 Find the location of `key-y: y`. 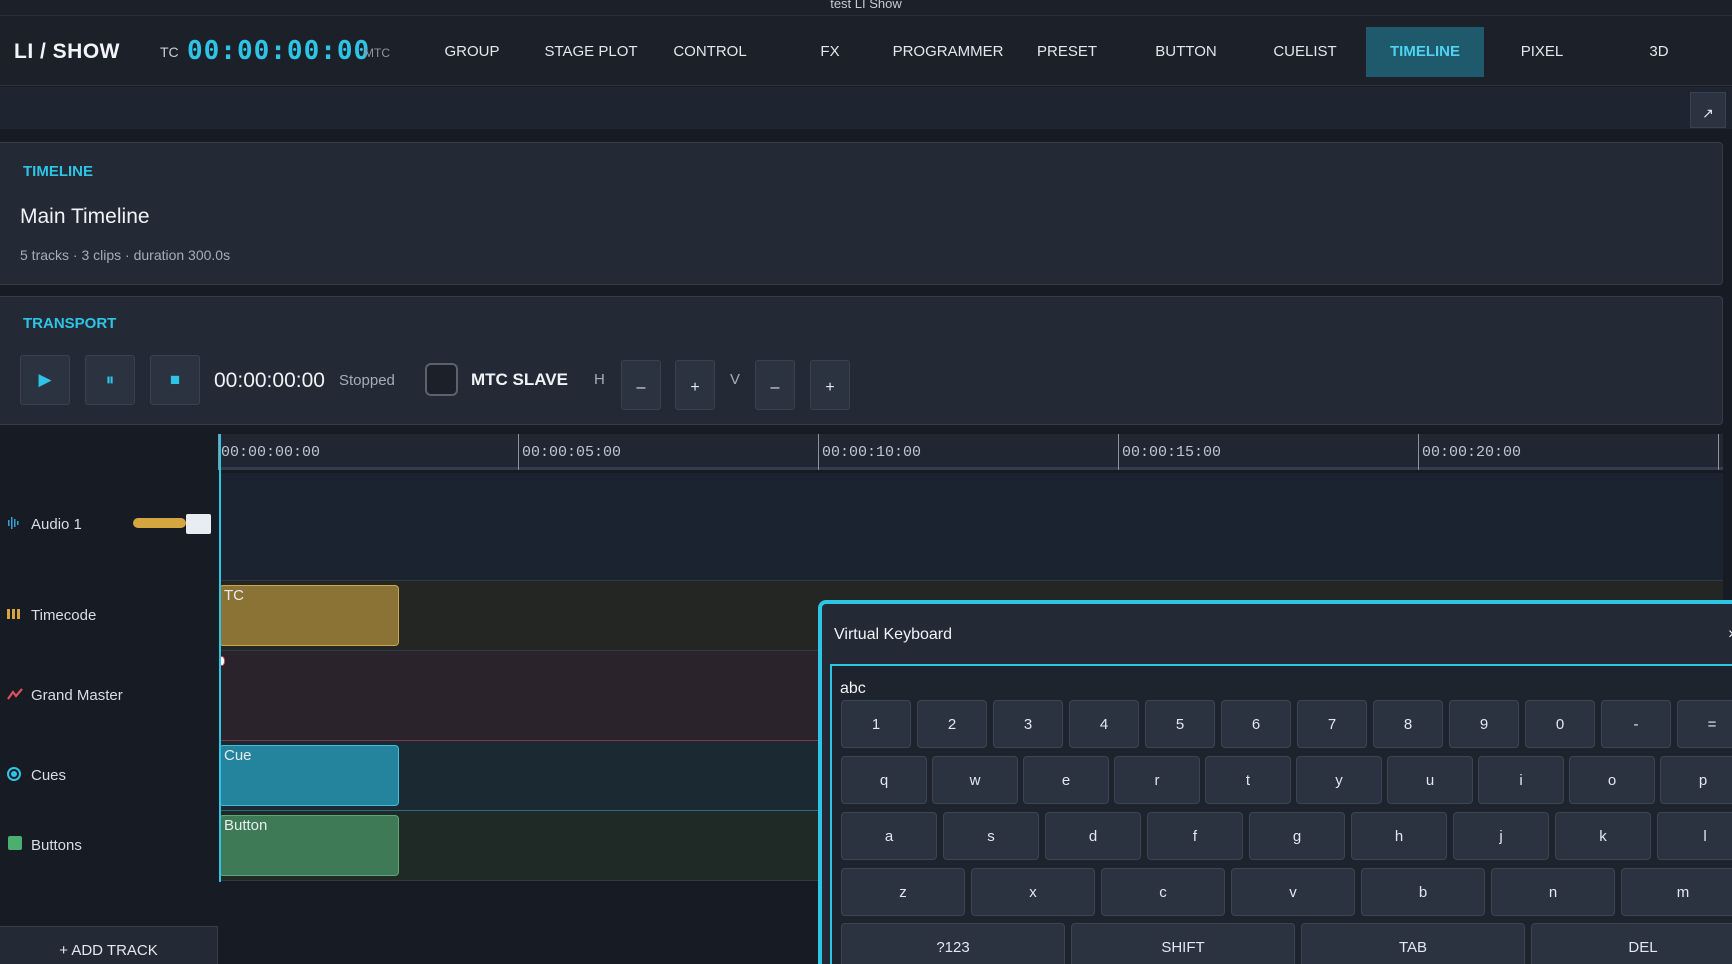

key-y: y is located at coordinates (1339, 780).